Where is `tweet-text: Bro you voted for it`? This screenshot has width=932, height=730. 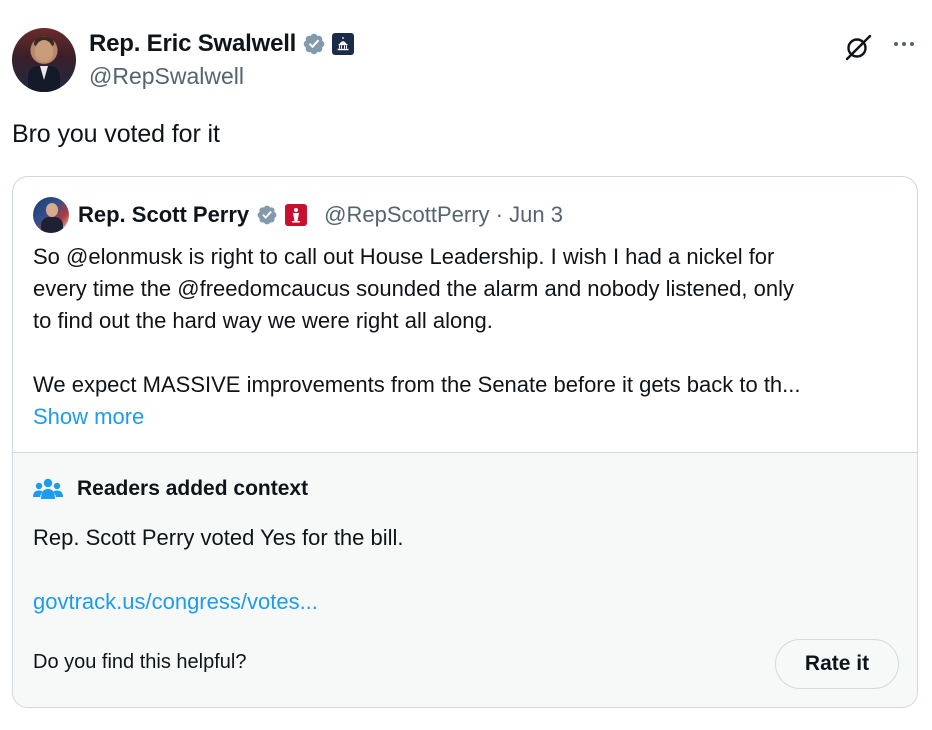 tweet-text: Bro you voted for it is located at coordinates (116, 134).